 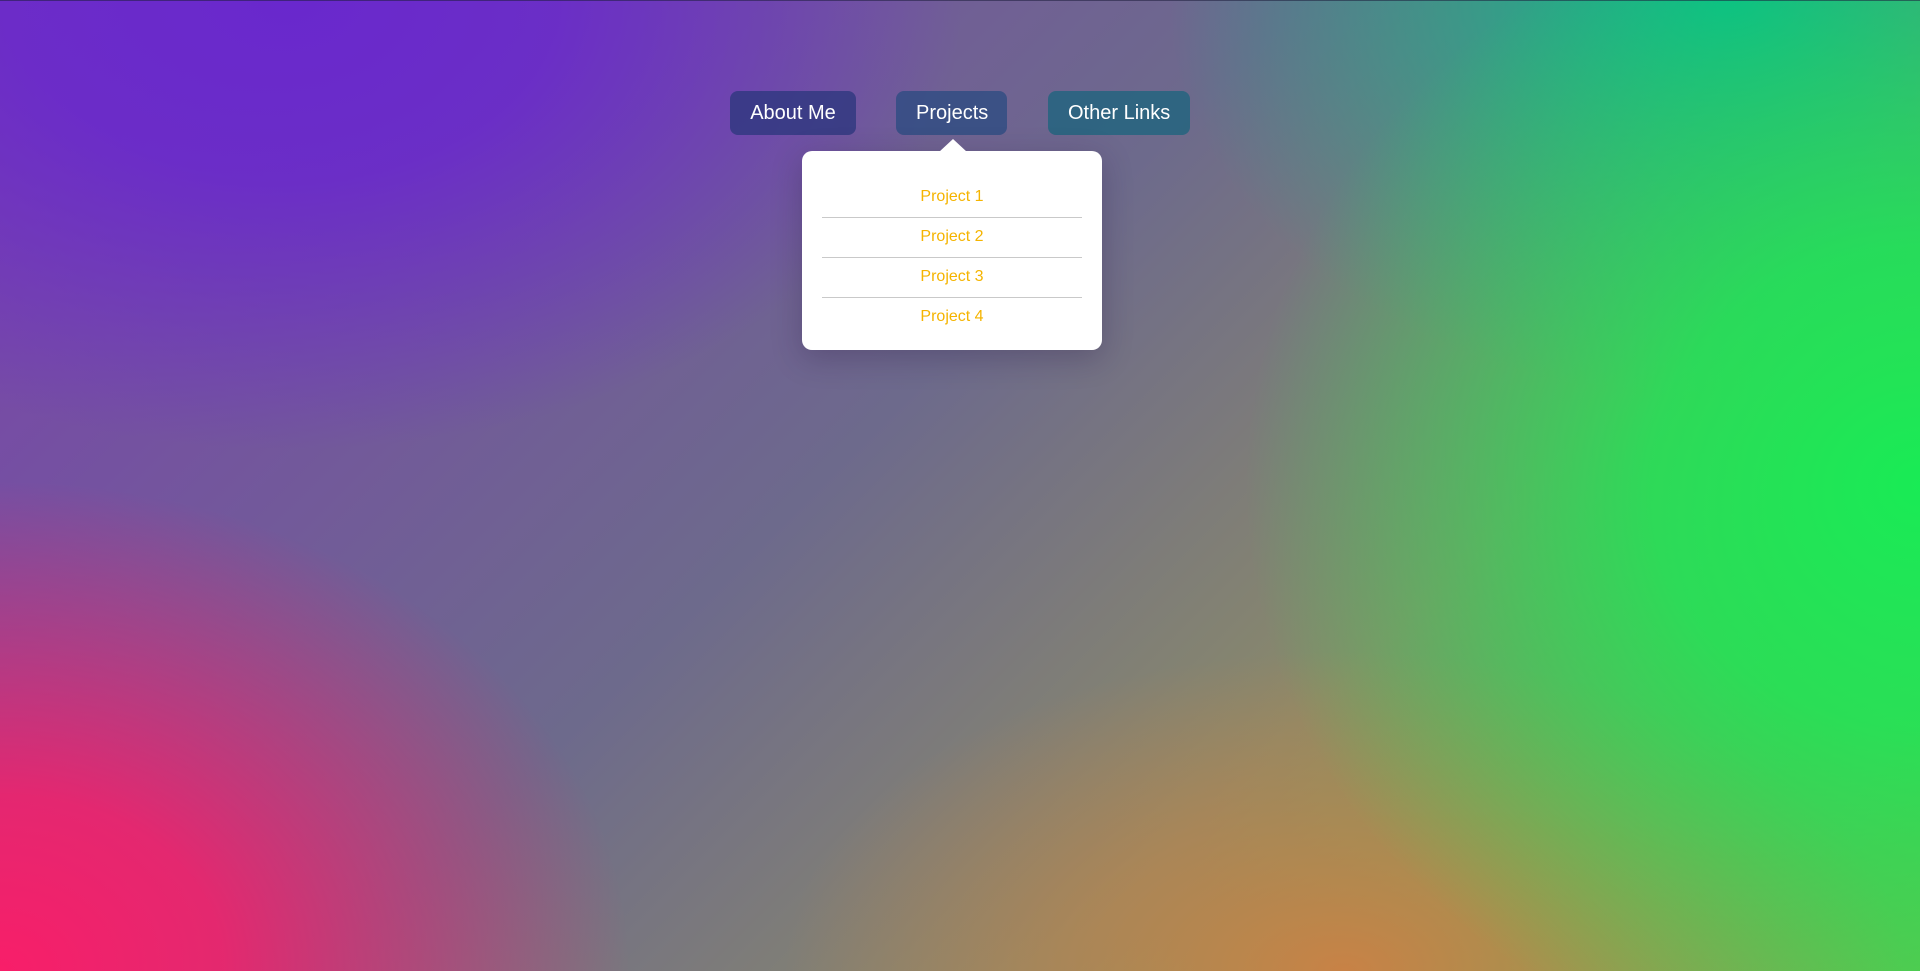 I want to click on list-item: Project 2, so click(x=952, y=238).